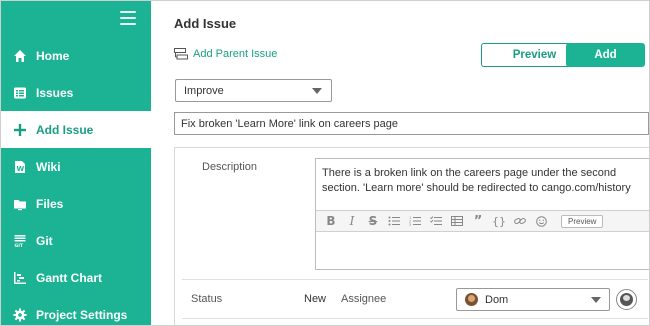 This screenshot has width=650, height=326. I want to click on sidebar-item-files: Files, so click(76, 203).